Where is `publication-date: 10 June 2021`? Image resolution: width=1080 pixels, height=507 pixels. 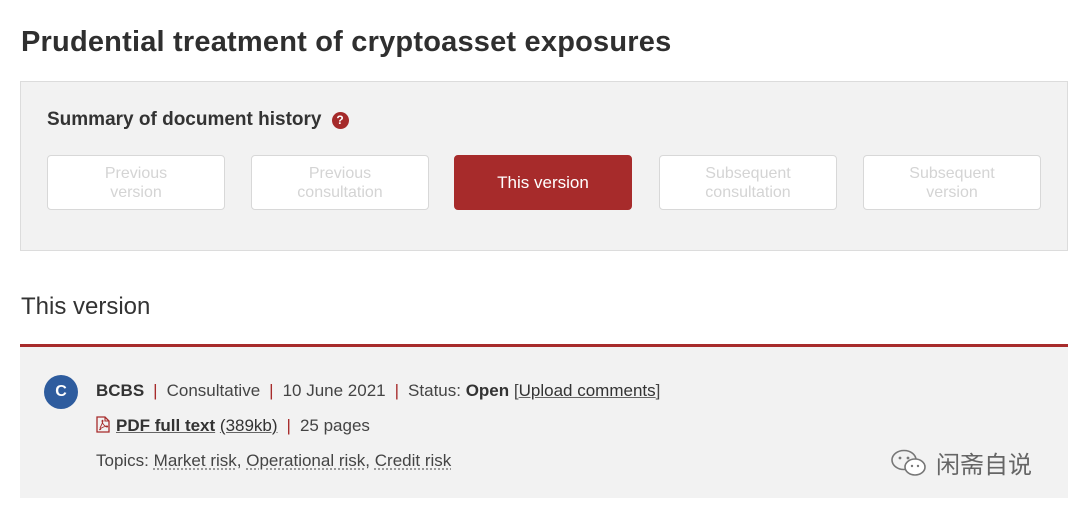
publication-date: 10 June 2021 is located at coordinates (334, 390).